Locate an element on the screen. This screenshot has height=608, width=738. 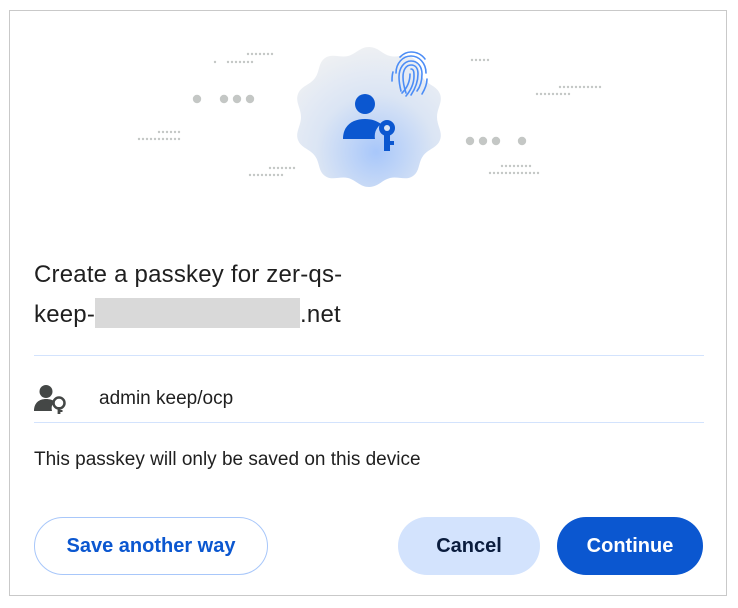
continue-button: Continue is located at coordinates (630, 546).